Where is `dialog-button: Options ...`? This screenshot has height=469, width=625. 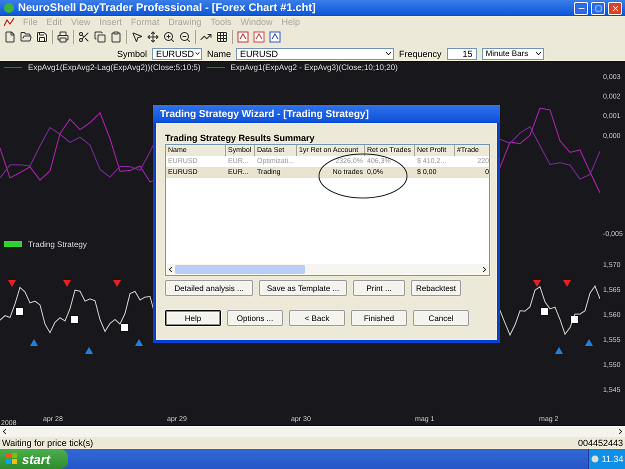
dialog-button: Options ... is located at coordinates (255, 318).